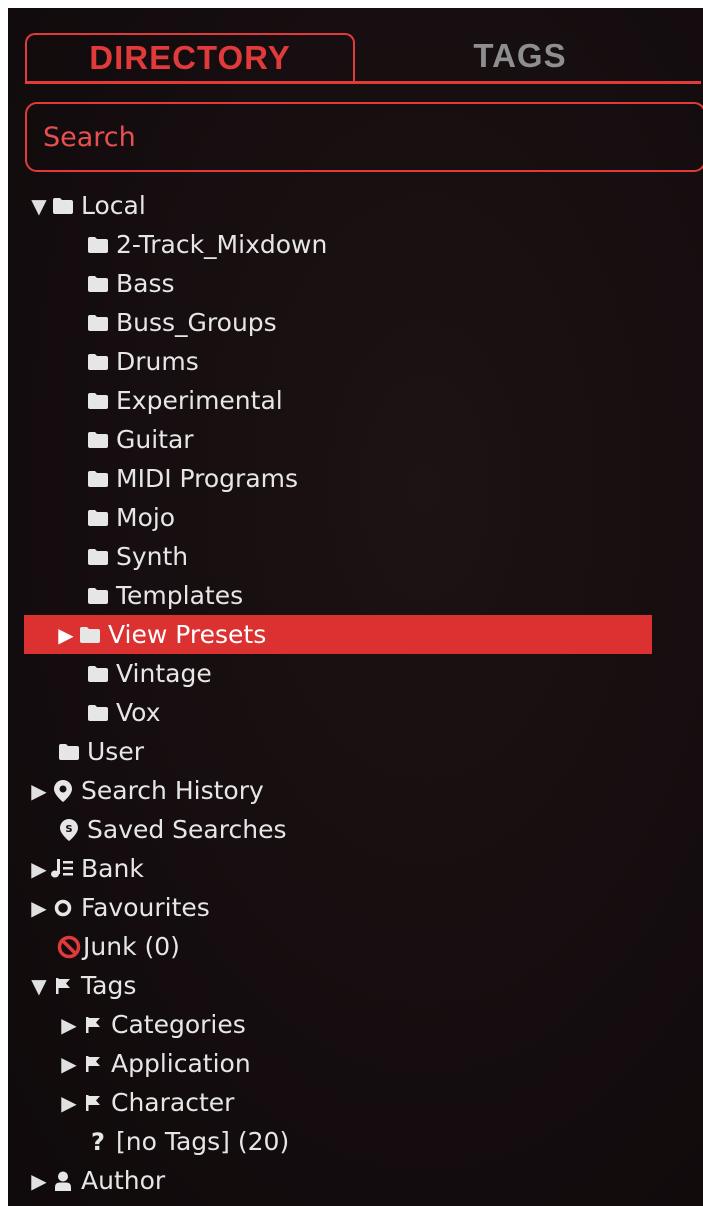 This screenshot has height=1206, width=703. I want to click on tree-item-label: Mojo, so click(146, 517).